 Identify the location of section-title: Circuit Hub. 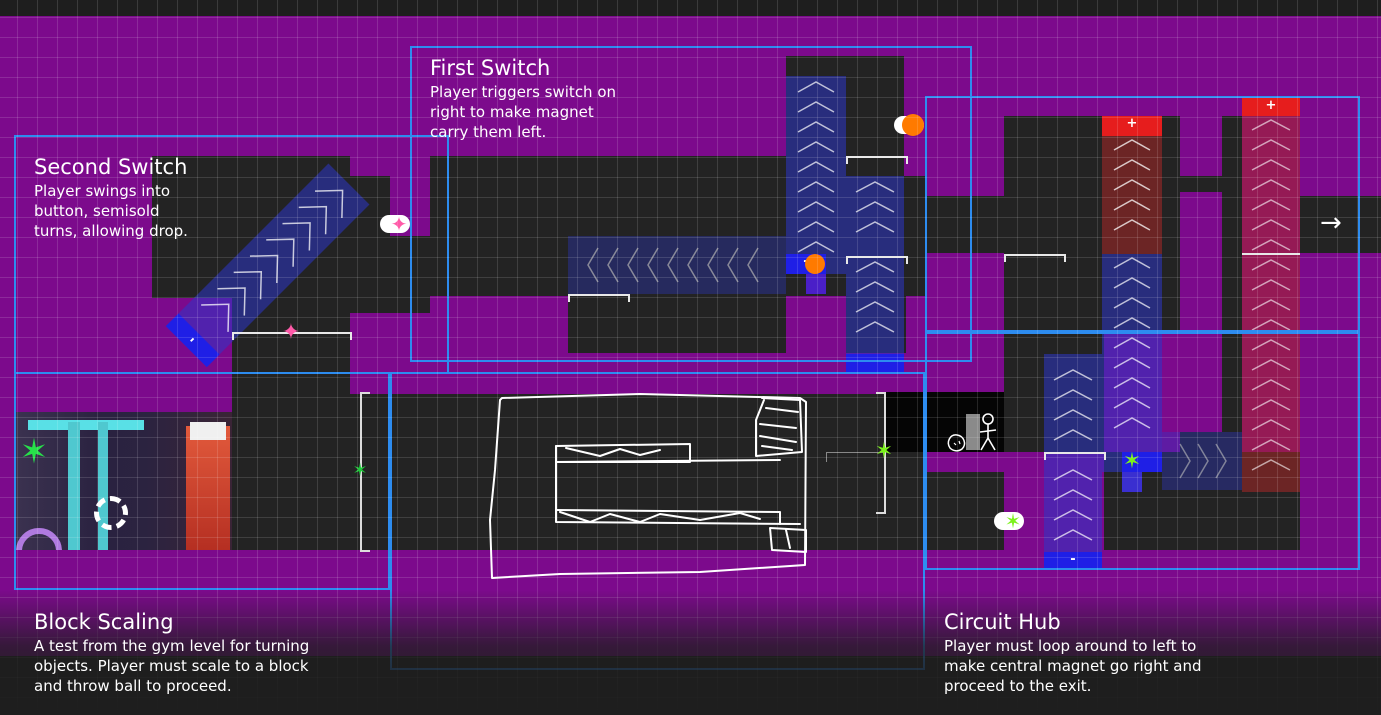
(1002, 622).